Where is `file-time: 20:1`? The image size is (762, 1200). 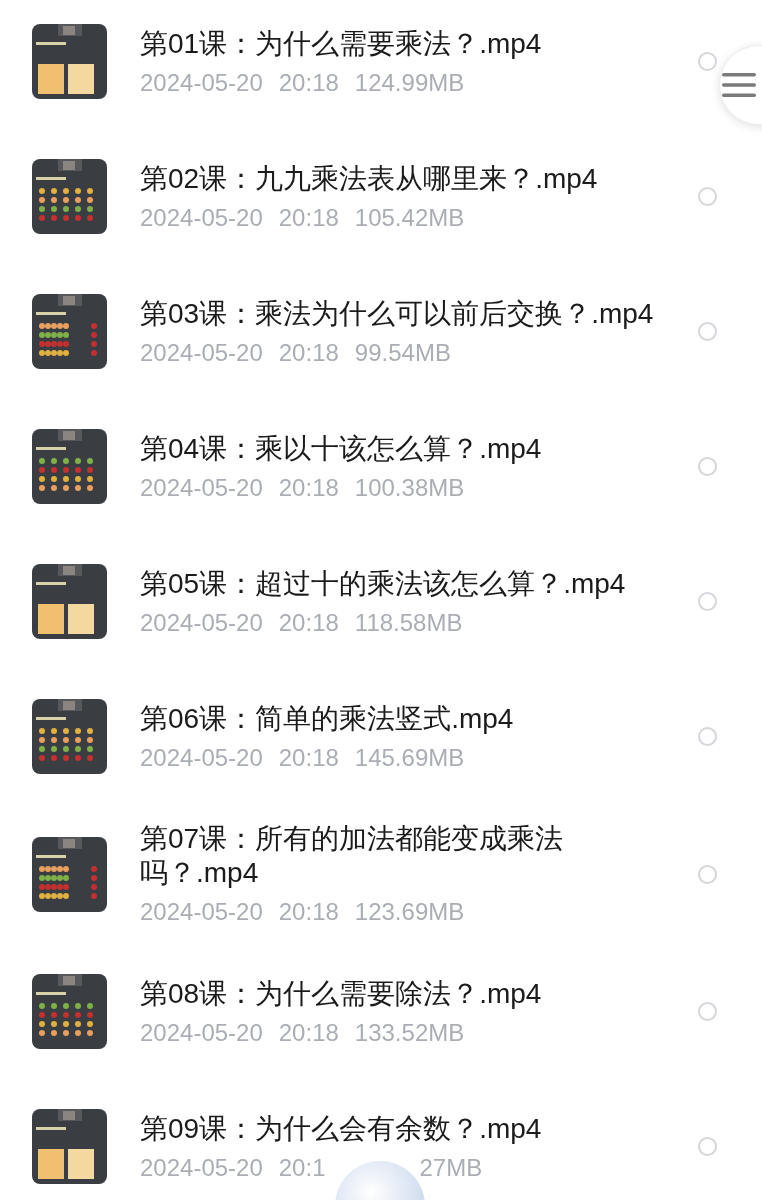
file-time: 20:1 is located at coordinates (302, 1167).